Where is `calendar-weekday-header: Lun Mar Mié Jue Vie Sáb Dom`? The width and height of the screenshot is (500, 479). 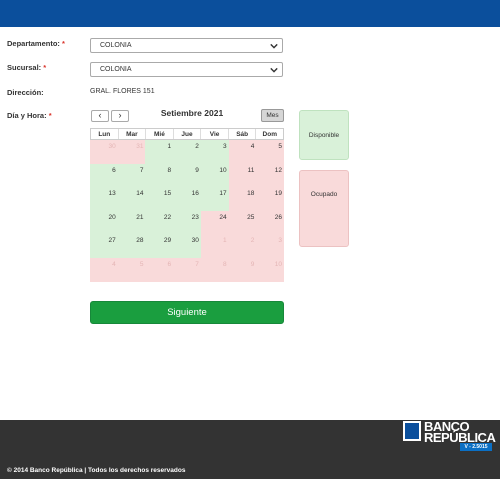 calendar-weekday-header: Lun Mar Mié Jue Vie Sáb Dom is located at coordinates (187, 134).